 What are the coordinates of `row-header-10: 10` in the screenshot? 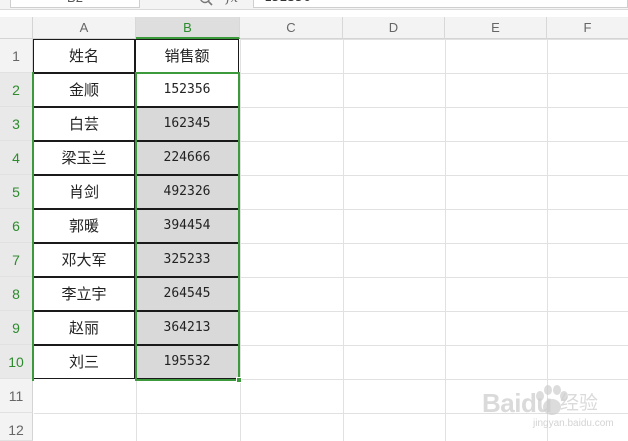 It's located at (16, 362).